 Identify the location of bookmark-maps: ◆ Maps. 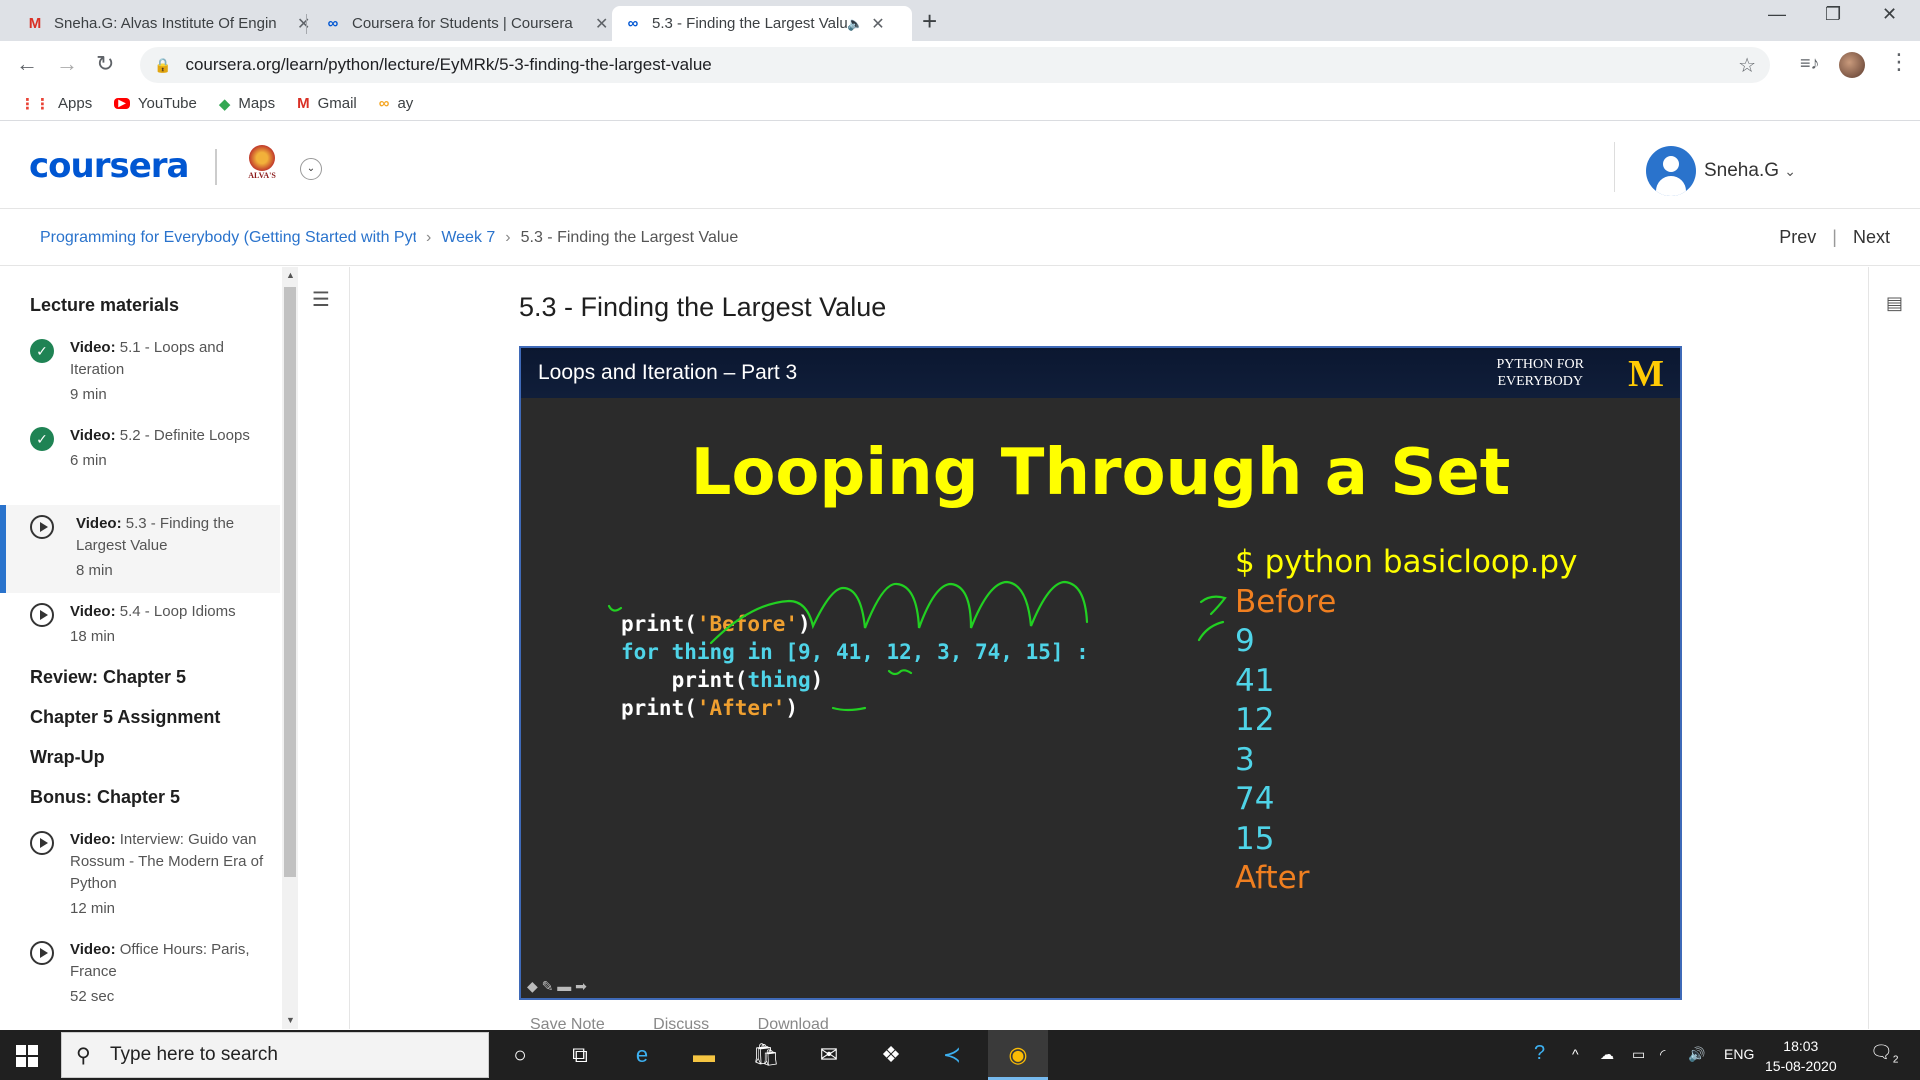
(247, 104).